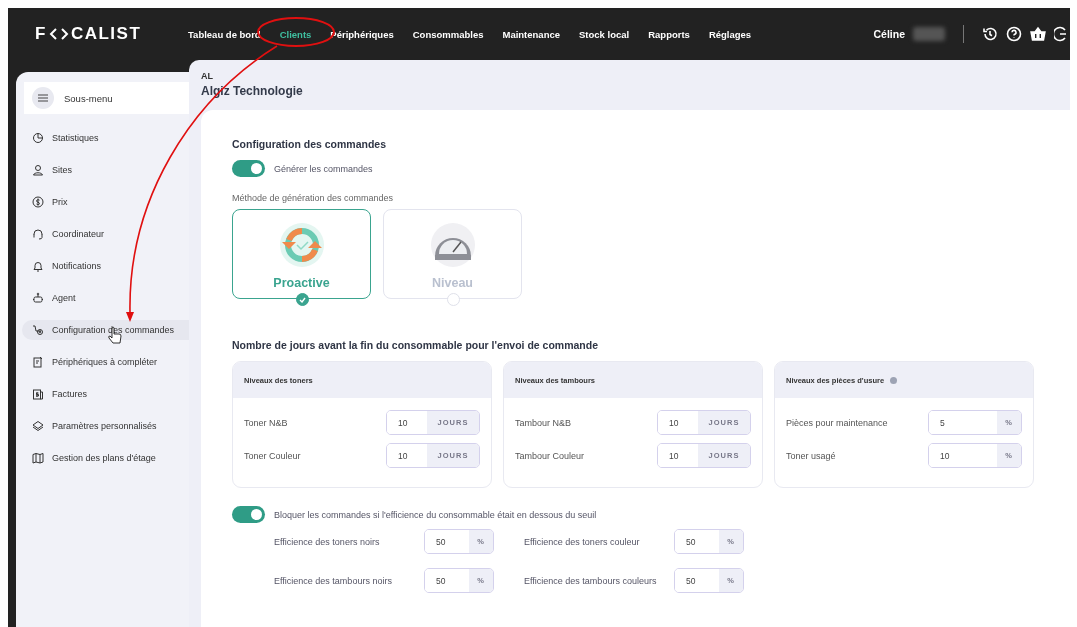  I want to click on field-label: Efficience des toners couleur, so click(582, 542).